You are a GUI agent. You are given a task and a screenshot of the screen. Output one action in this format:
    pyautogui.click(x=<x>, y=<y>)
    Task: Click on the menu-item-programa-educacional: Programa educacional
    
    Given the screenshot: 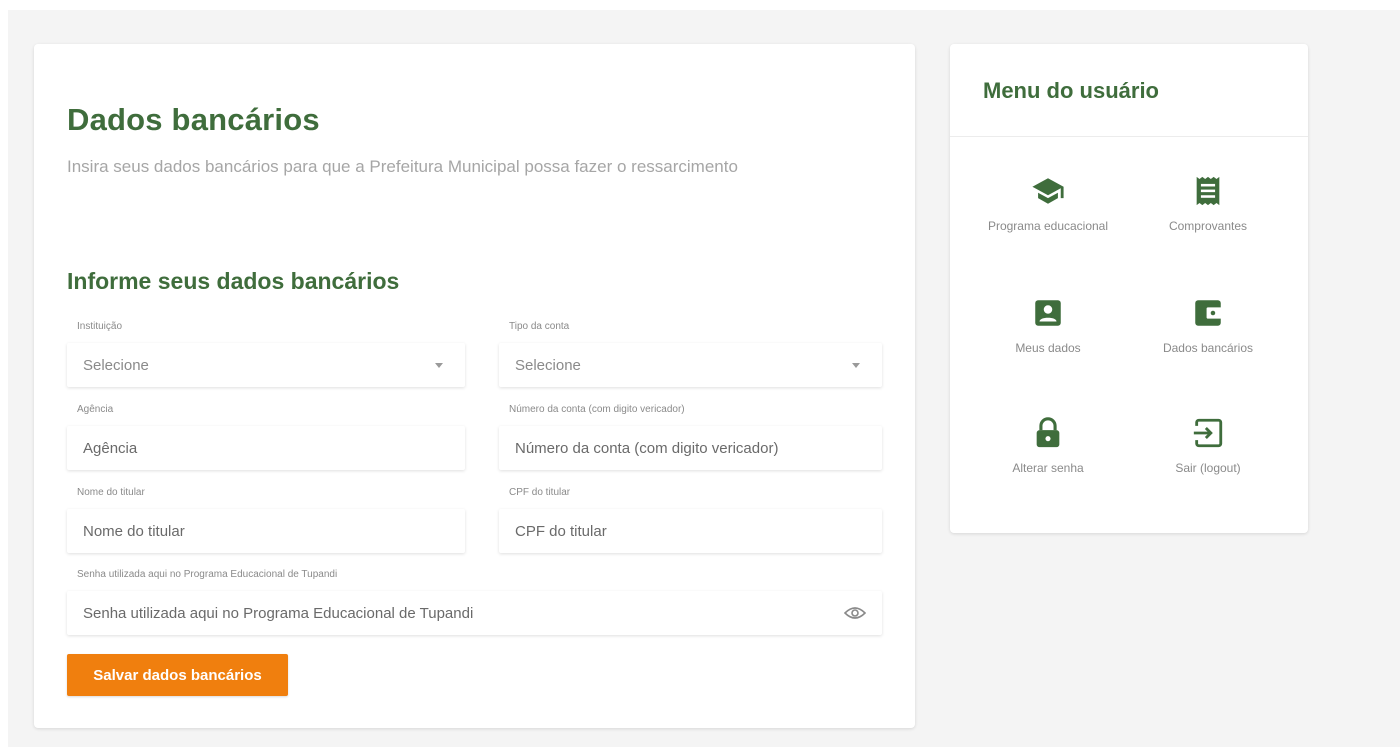 What is the action you would take?
    pyautogui.click(x=1048, y=204)
    